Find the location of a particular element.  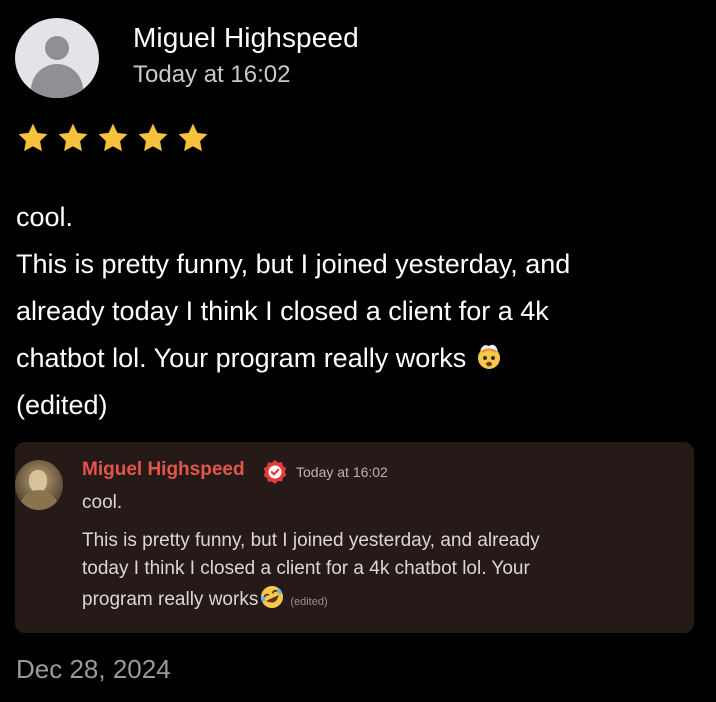

review-line: (edited) is located at coordinates (62, 405).